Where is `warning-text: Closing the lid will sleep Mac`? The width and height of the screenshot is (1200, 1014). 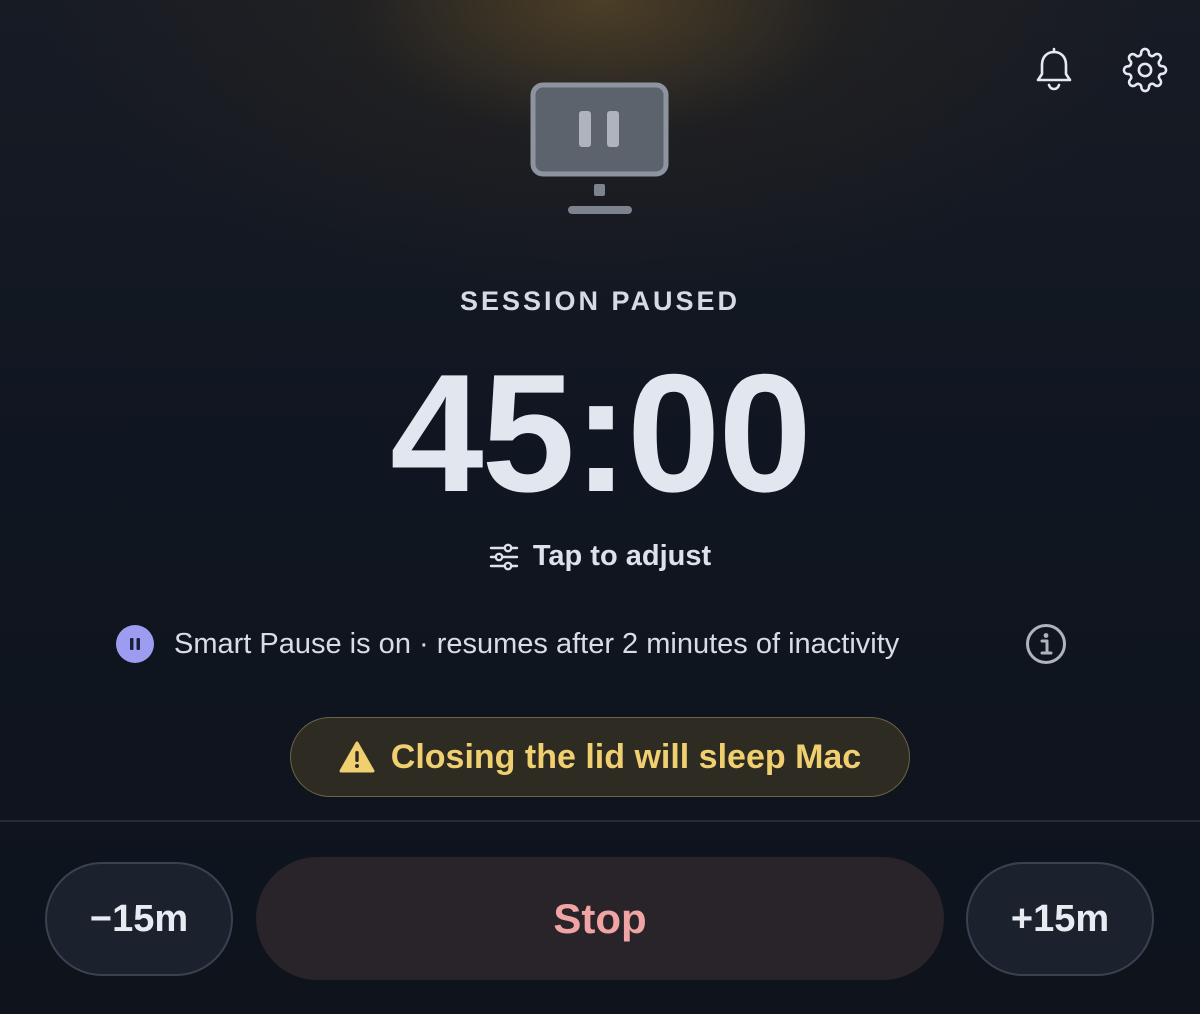 warning-text: Closing the lid will sleep Mac is located at coordinates (626, 756).